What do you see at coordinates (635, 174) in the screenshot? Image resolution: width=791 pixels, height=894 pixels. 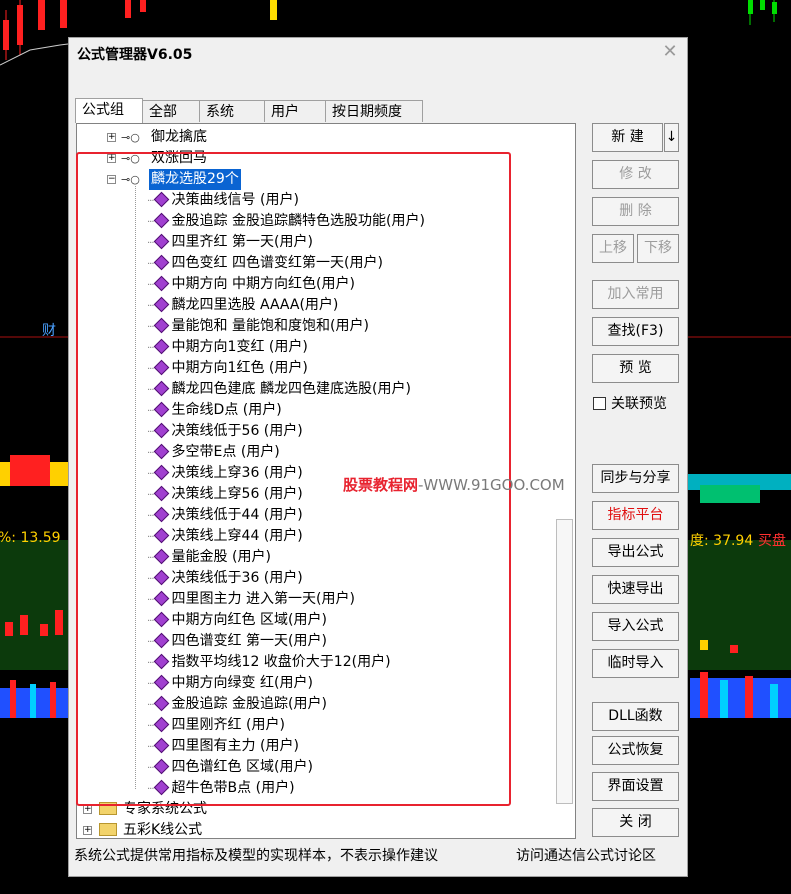 I see `edit-button: 修 改` at bounding box center [635, 174].